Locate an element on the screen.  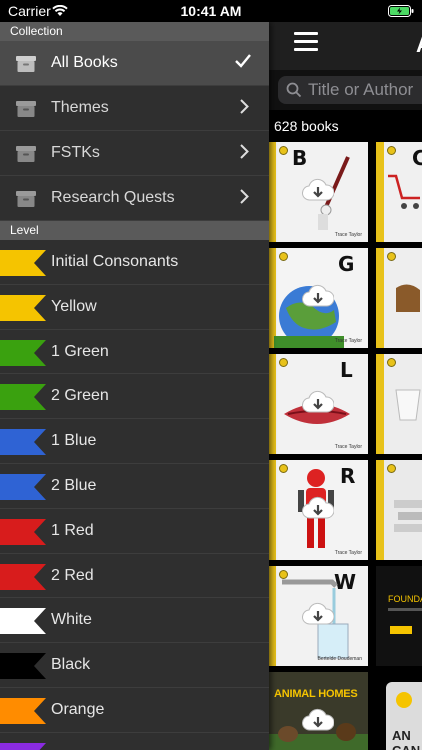
book-cover: B Trace Taylor is located at coordinates (318, 192).